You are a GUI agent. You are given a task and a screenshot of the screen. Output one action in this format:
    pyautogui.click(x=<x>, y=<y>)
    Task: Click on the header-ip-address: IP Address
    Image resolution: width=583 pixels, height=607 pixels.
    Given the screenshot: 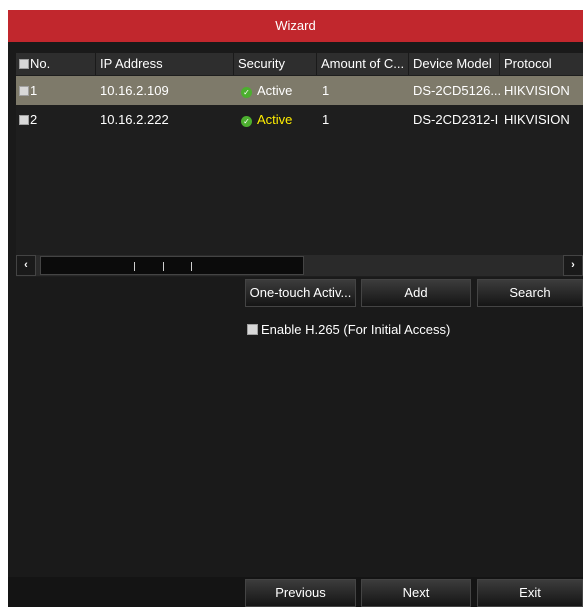 What is the action you would take?
    pyautogui.click(x=165, y=64)
    